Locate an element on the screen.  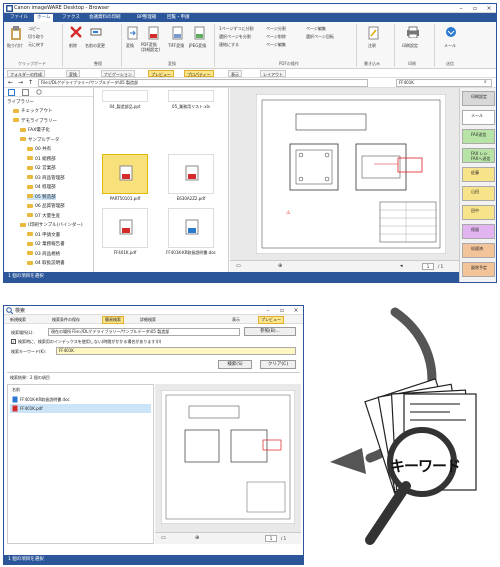
page-edit-2-button: ページ編集 is located at coordinates (316, 29).